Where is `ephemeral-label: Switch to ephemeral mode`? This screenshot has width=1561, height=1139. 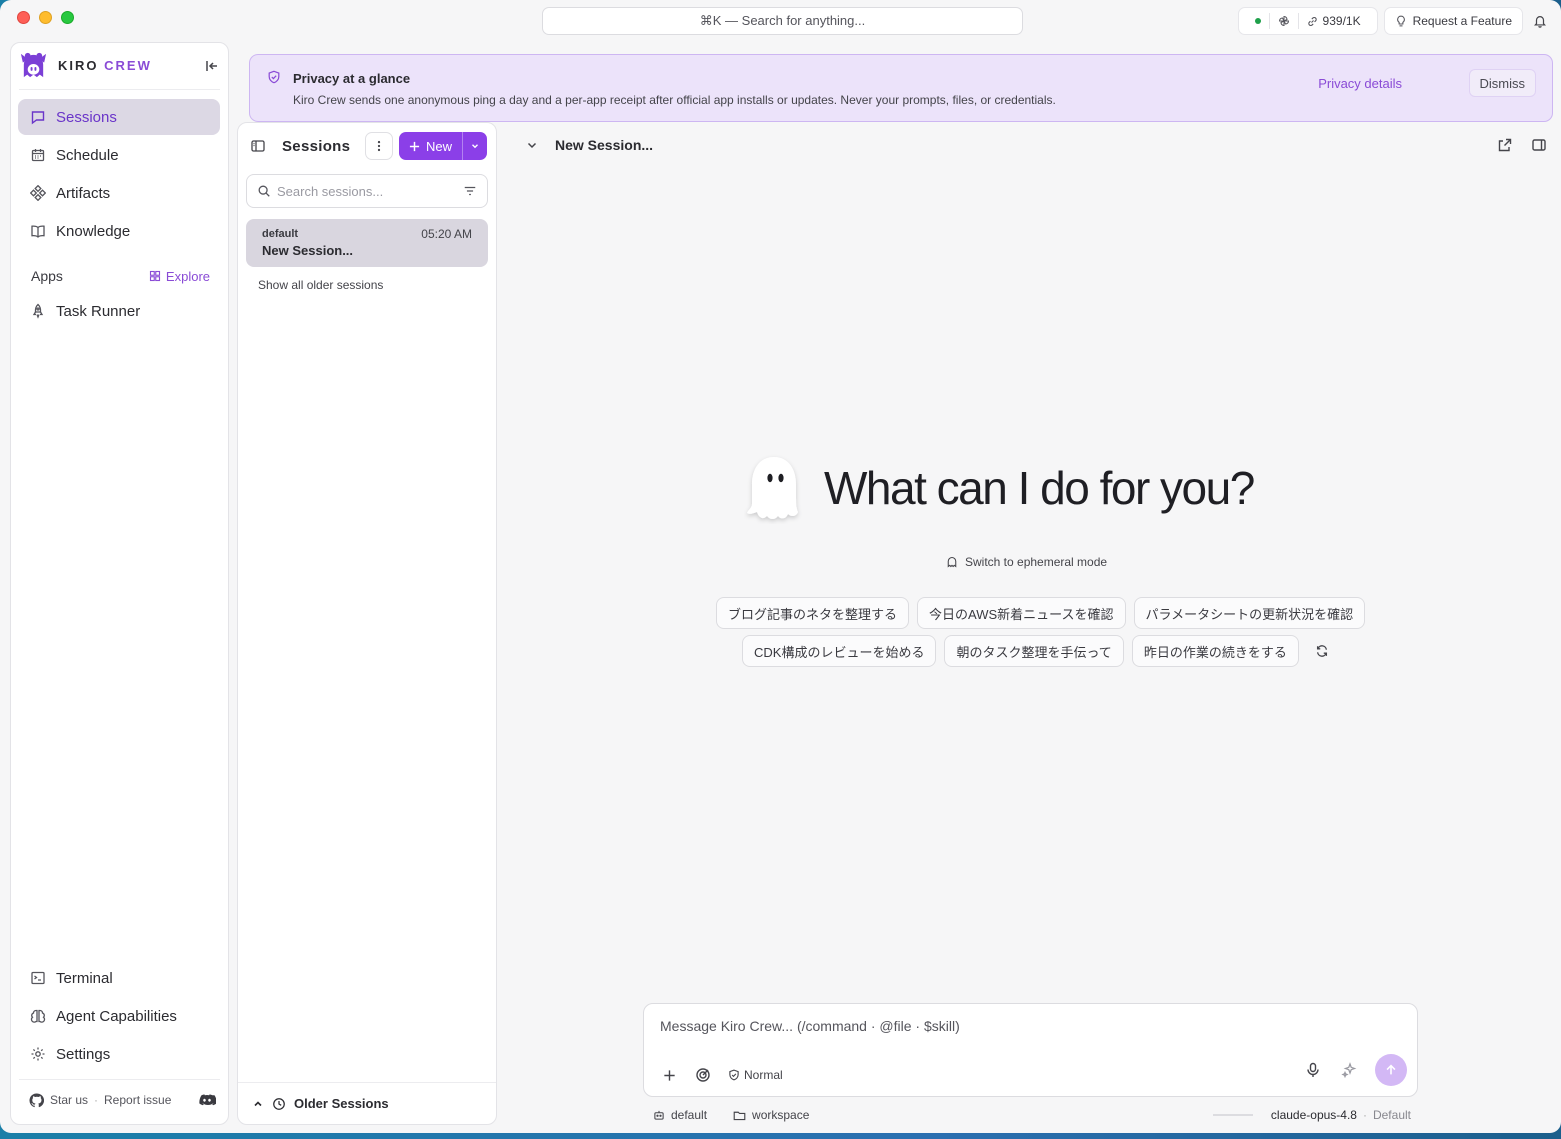 ephemeral-label: Switch to ephemeral mode is located at coordinates (1036, 562).